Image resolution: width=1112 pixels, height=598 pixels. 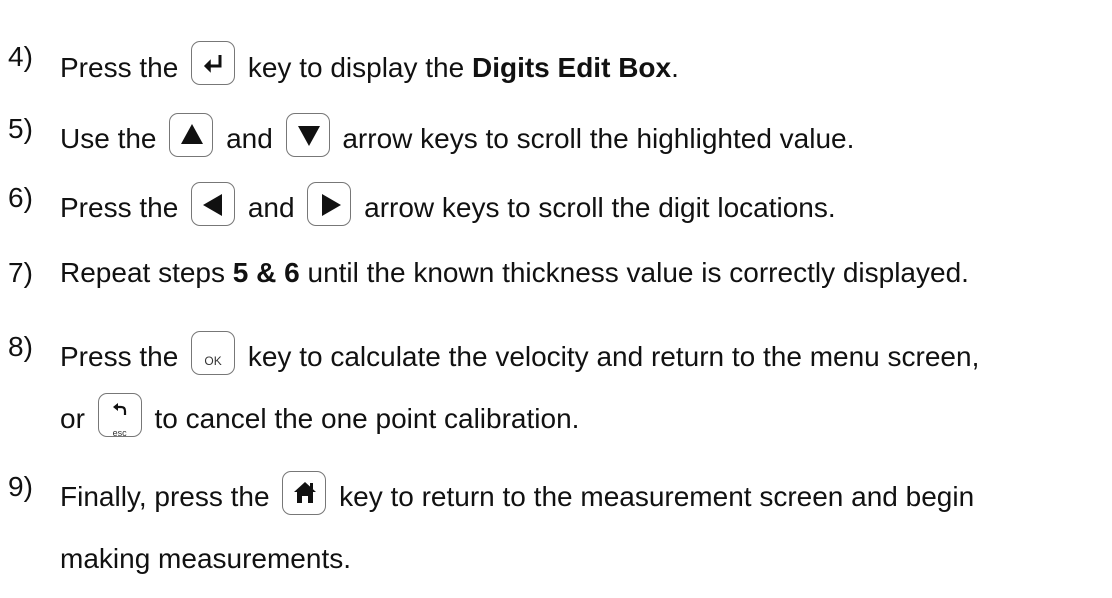 What do you see at coordinates (142, 272) in the screenshot?
I see `step-text: Repeat steps` at bounding box center [142, 272].